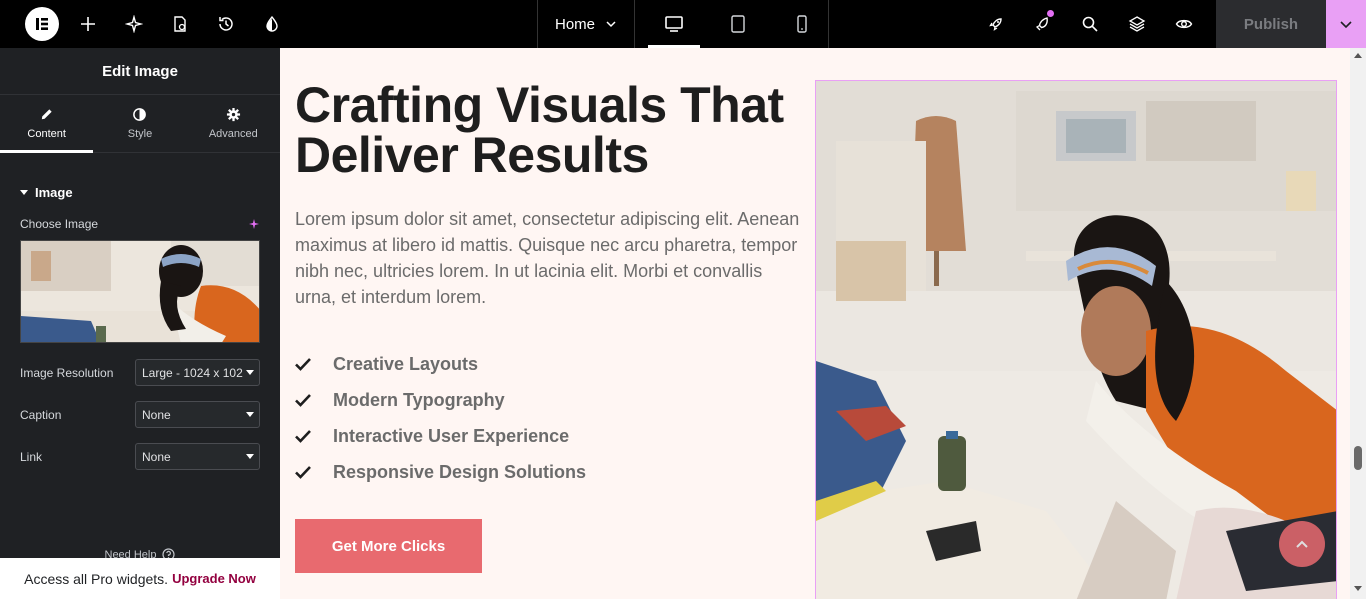  Describe the element at coordinates (140, 114) in the screenshot. I see `half-circle-icon` at that location.